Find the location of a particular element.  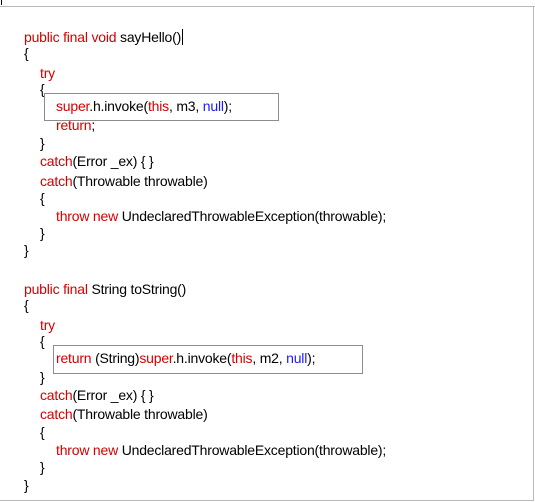

corner-tick is located at coordinates (1, 2).